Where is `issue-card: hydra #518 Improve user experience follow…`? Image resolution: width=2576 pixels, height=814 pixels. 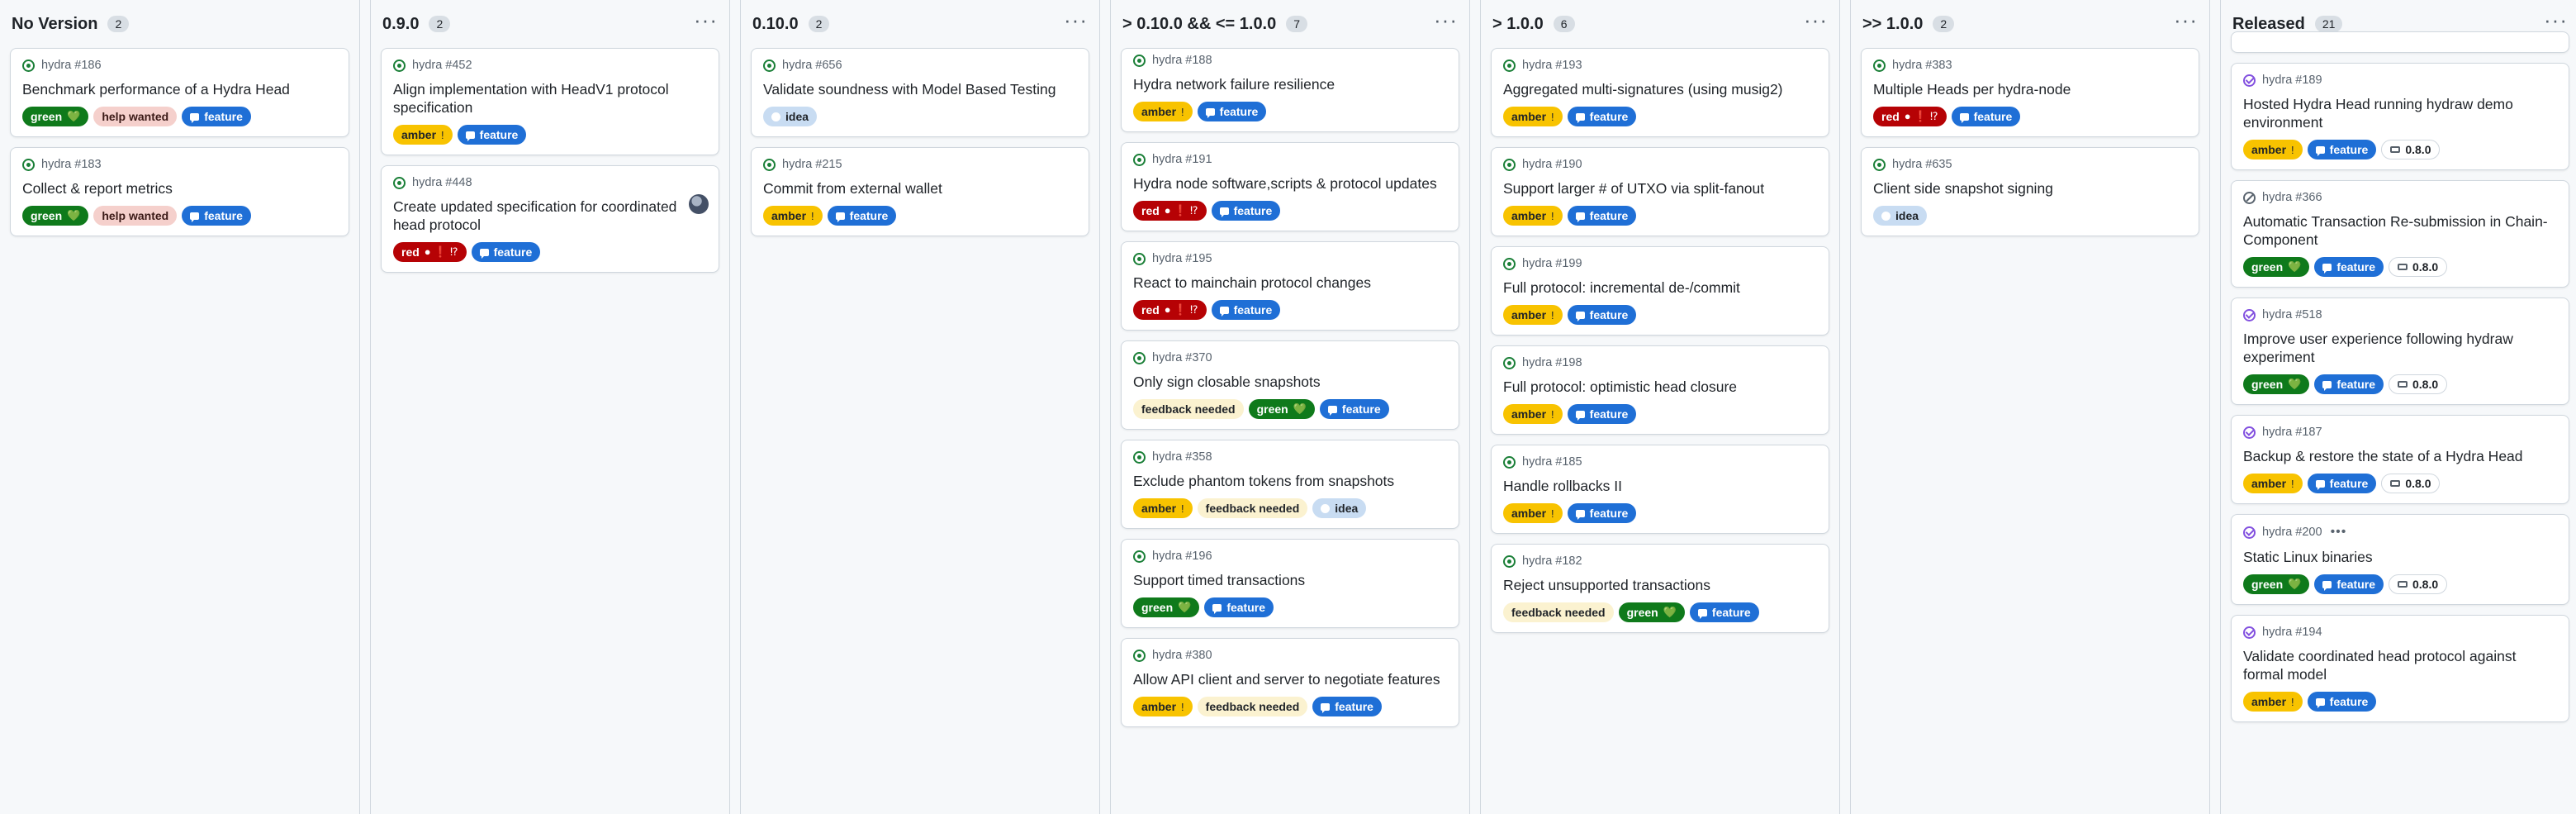
issue-card: hydra #518 Improve user experience follow… is located at coordinates (2400, 351).